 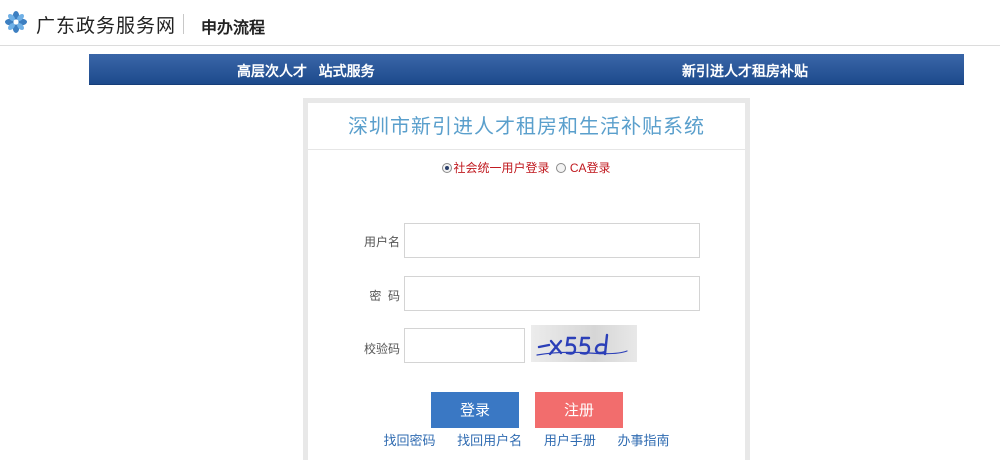 I want to click on header-divider, so click(x=183, y=24).